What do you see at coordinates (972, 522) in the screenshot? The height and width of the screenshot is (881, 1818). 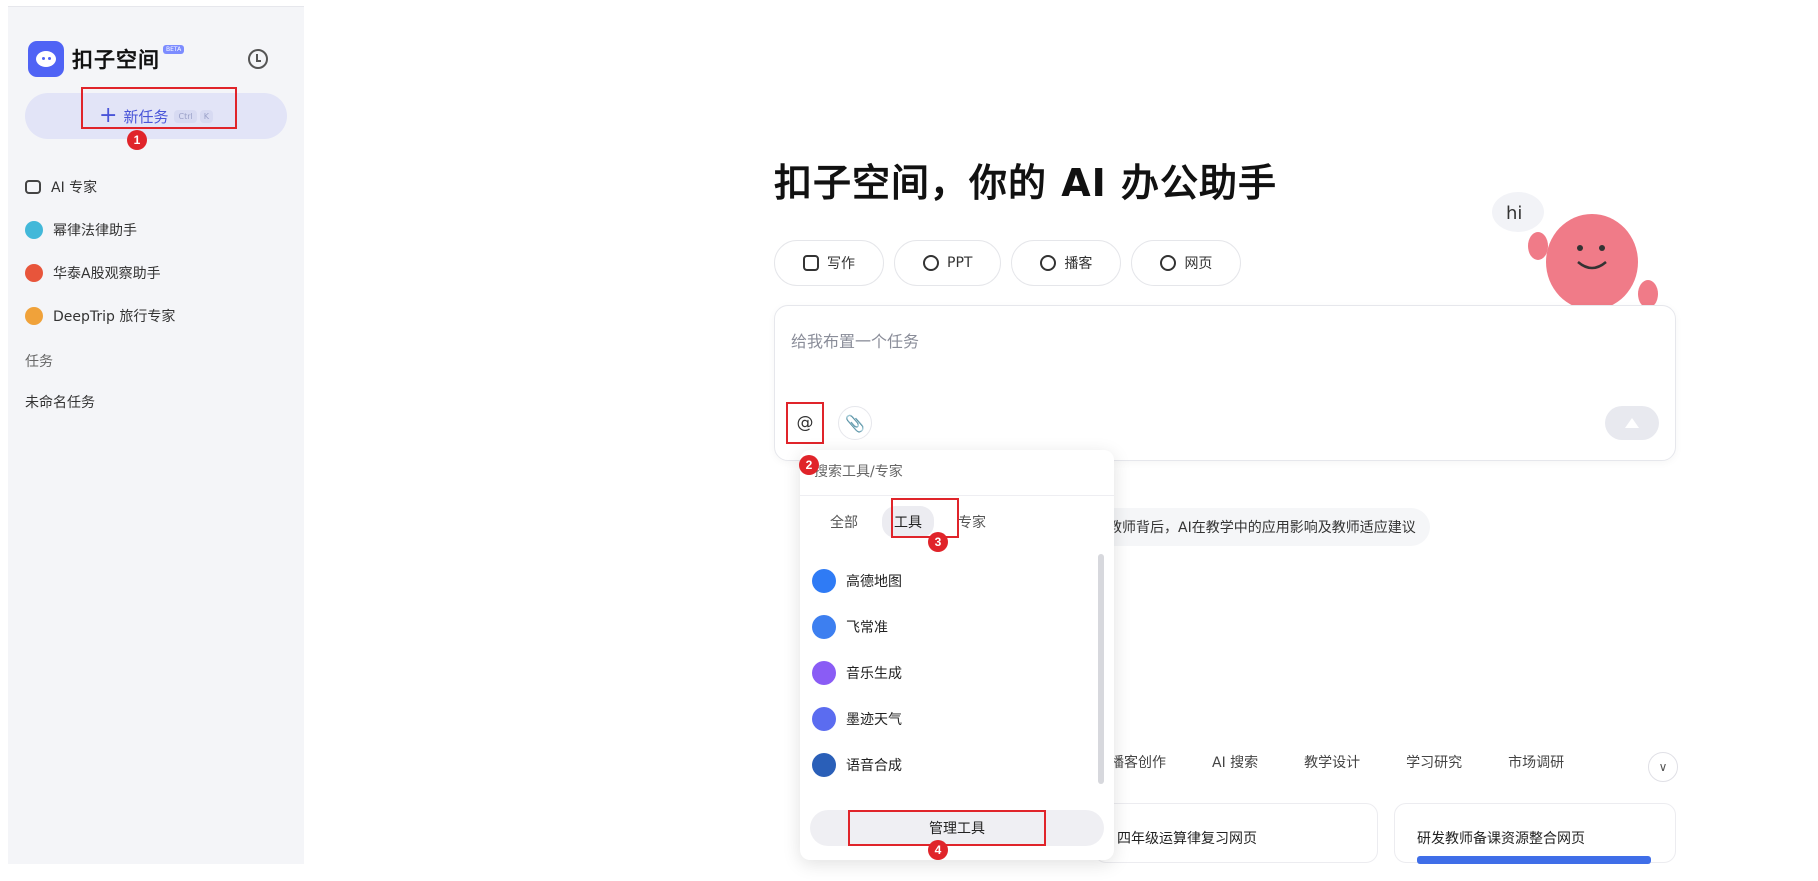 I see `tab-experts: 专家` at bounding box center [972, 522].